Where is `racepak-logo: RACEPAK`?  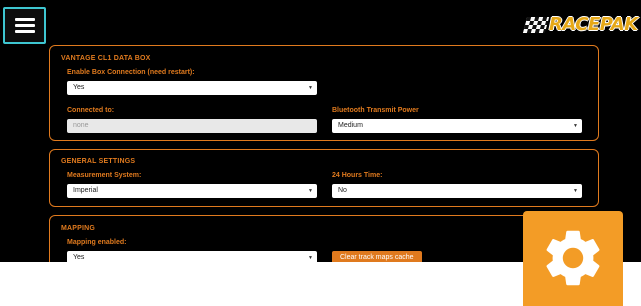 racepak-logo: RACEPAK is located at coordinates (580, 25).